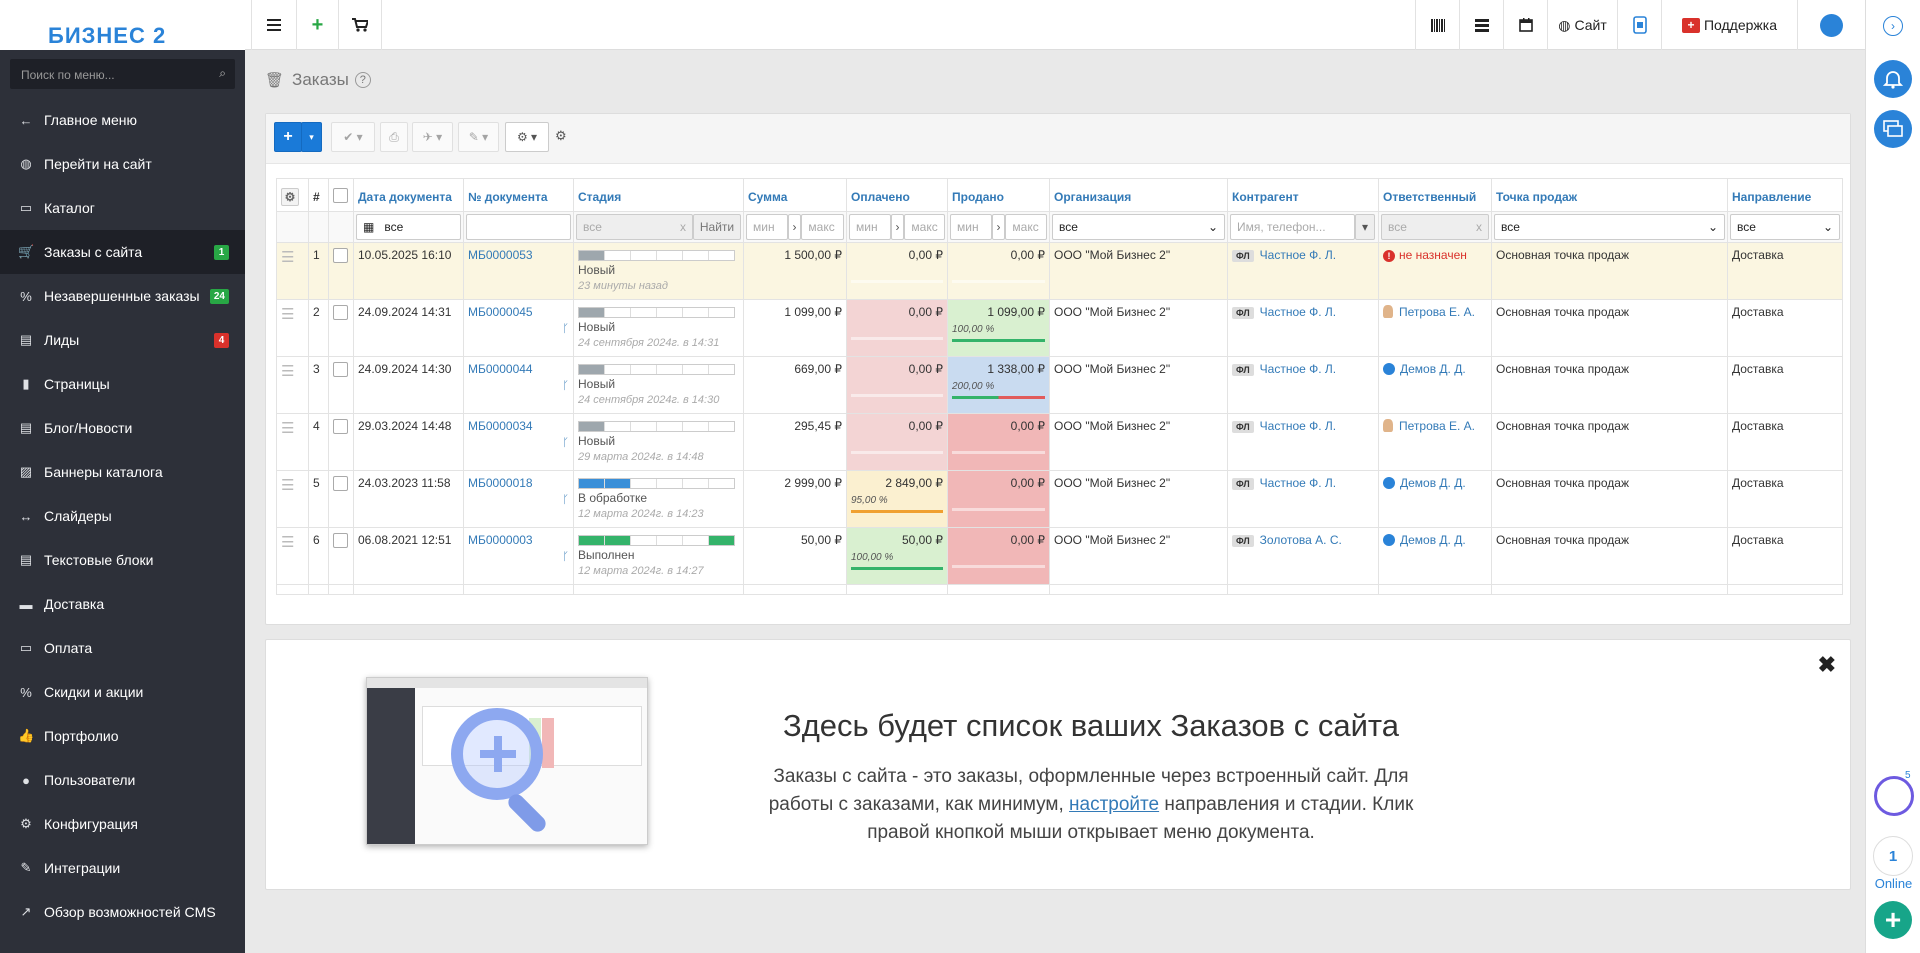  I want to click on print-button: ⎙, so click(394, 137).